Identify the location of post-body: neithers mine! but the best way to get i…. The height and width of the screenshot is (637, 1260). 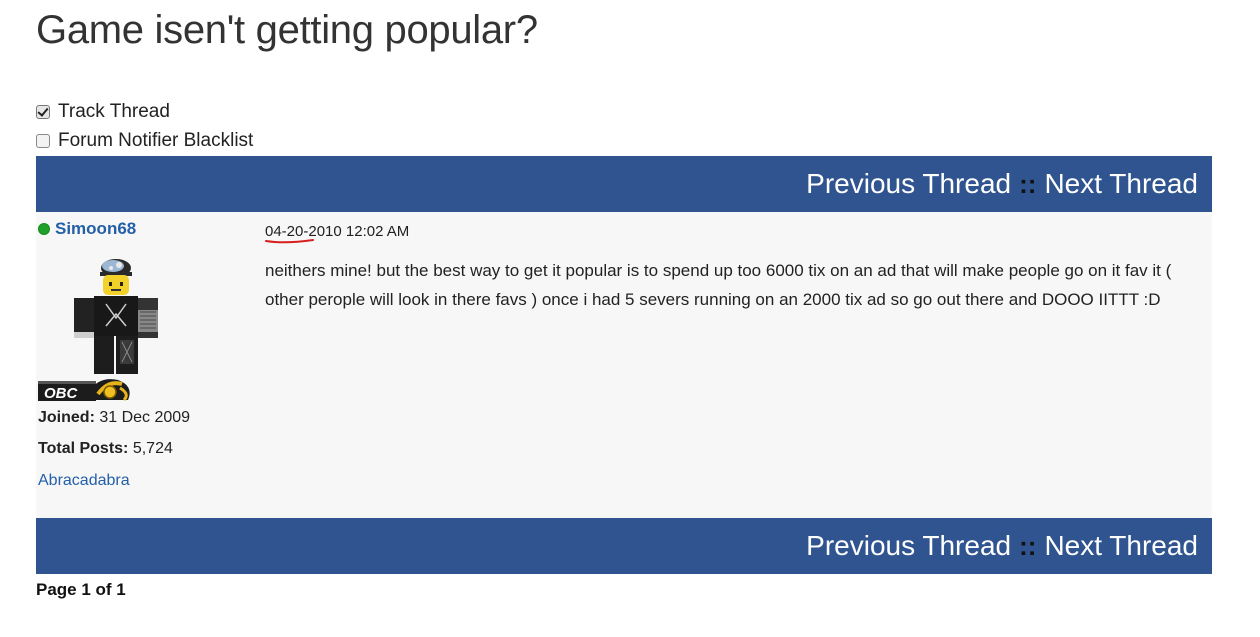
(718, 285).